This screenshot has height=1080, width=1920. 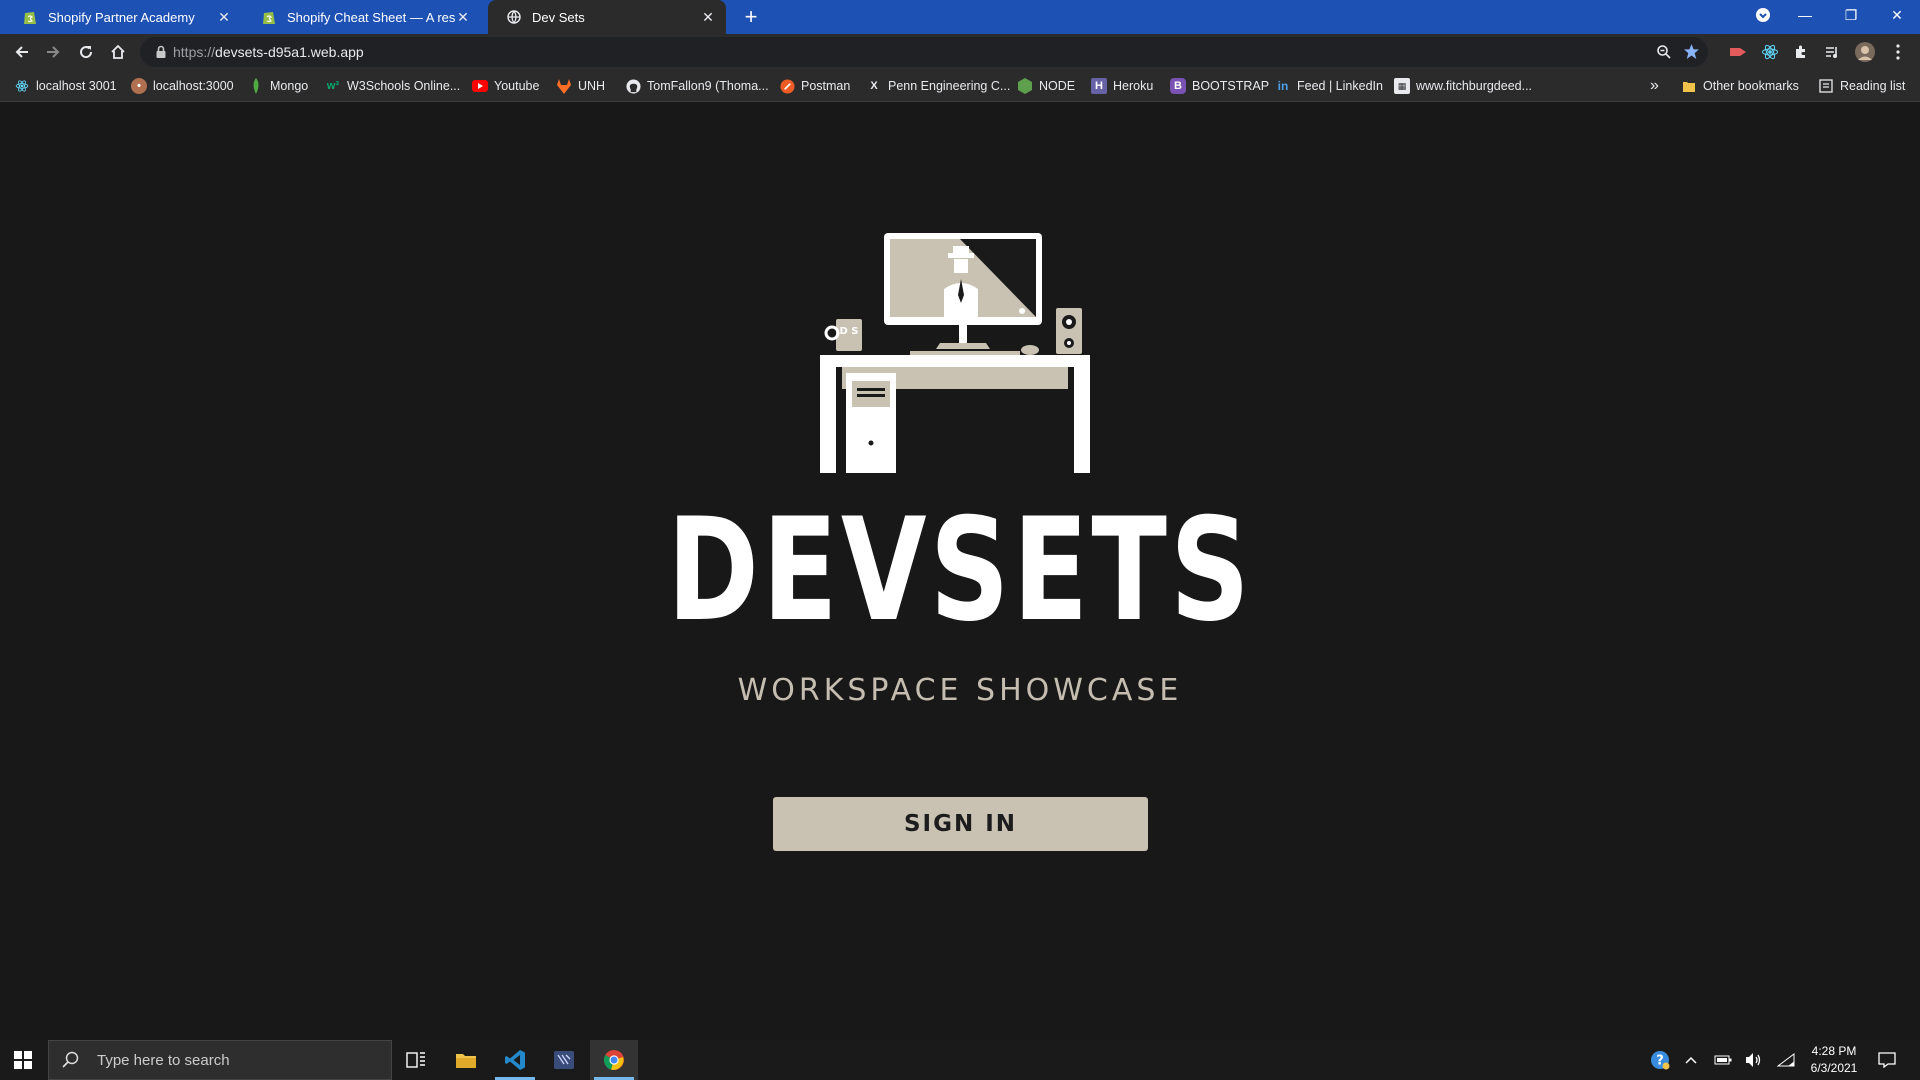 I want to click on volume-icon, so click(x=1754, y=1060).